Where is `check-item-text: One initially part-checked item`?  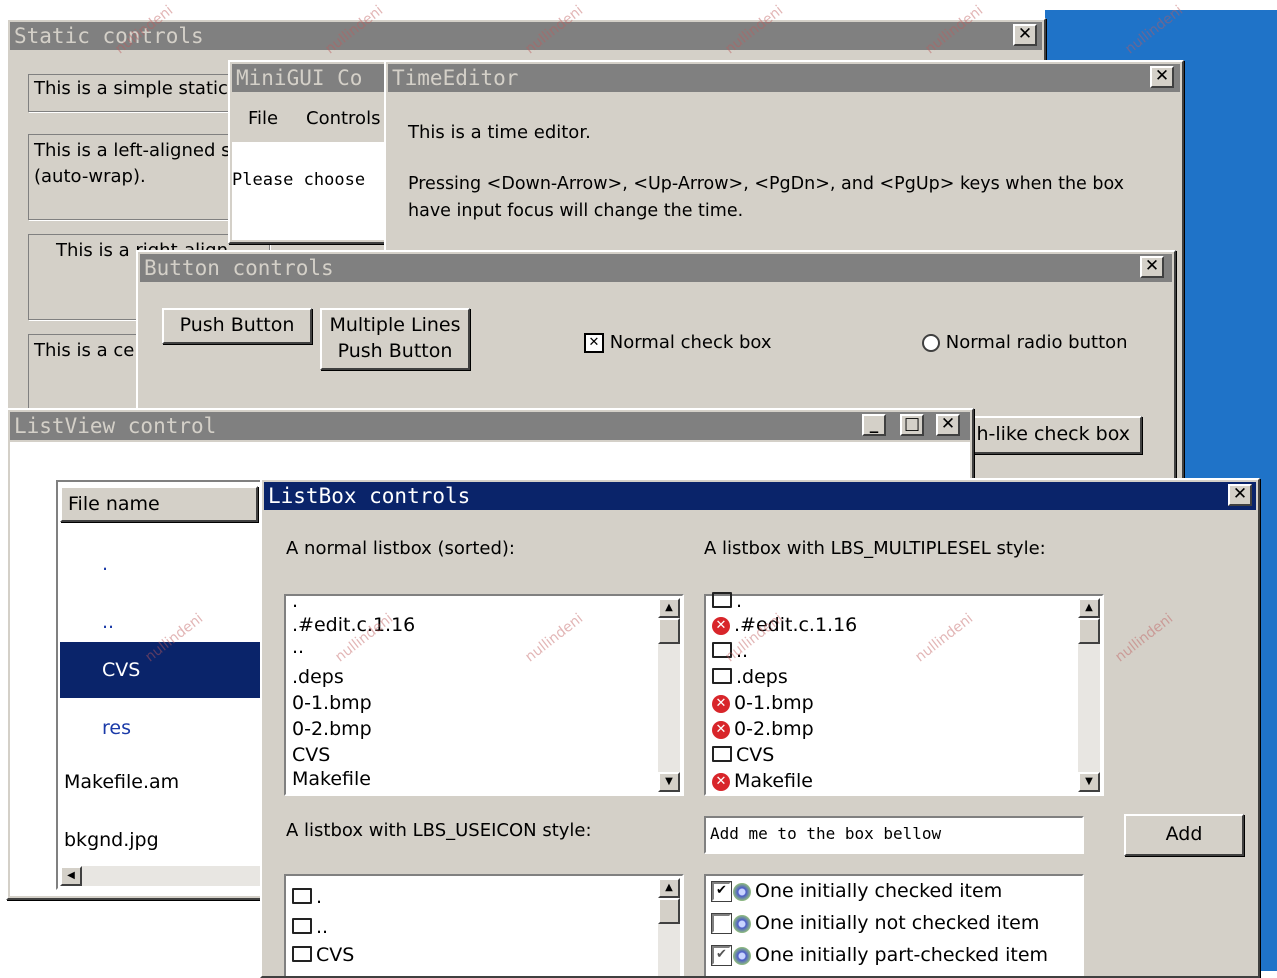 check-item-text: One initially part-checked item is located at coordinates (902, 955).